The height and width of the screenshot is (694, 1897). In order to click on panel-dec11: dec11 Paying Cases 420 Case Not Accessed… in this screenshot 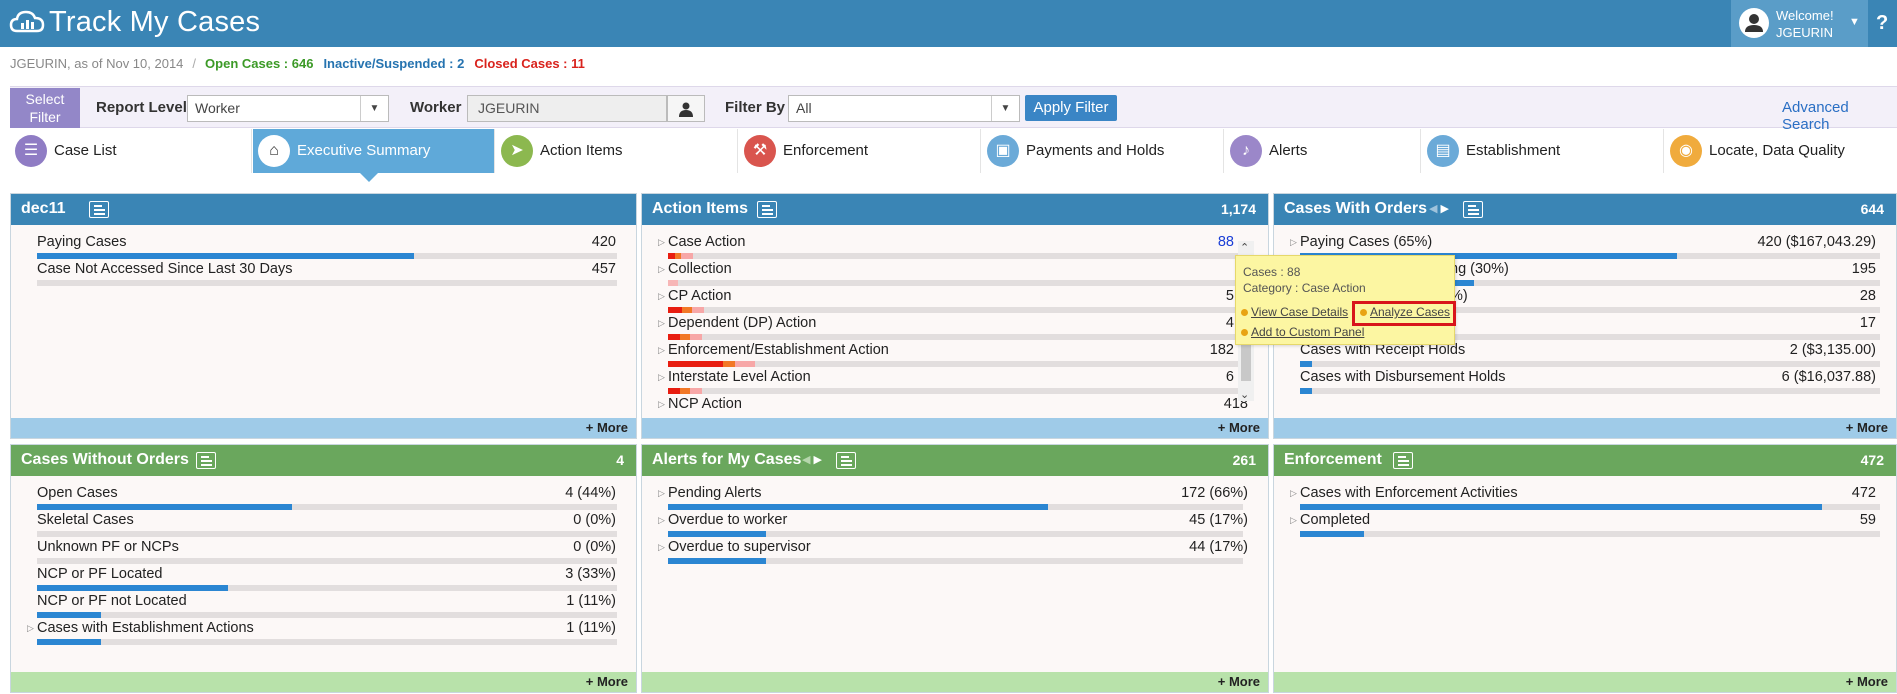, I will do `click(323, 316)`.